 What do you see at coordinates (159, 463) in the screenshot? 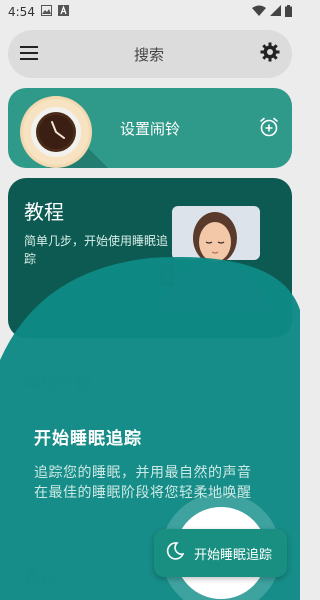
I see `onboarding-text: 开始睡眠追踪 追踪您的睡眠，并用最自然的声音 在最佳的睡眠阶段将您轻柔地唤醒` at bounding box center [159, 463].